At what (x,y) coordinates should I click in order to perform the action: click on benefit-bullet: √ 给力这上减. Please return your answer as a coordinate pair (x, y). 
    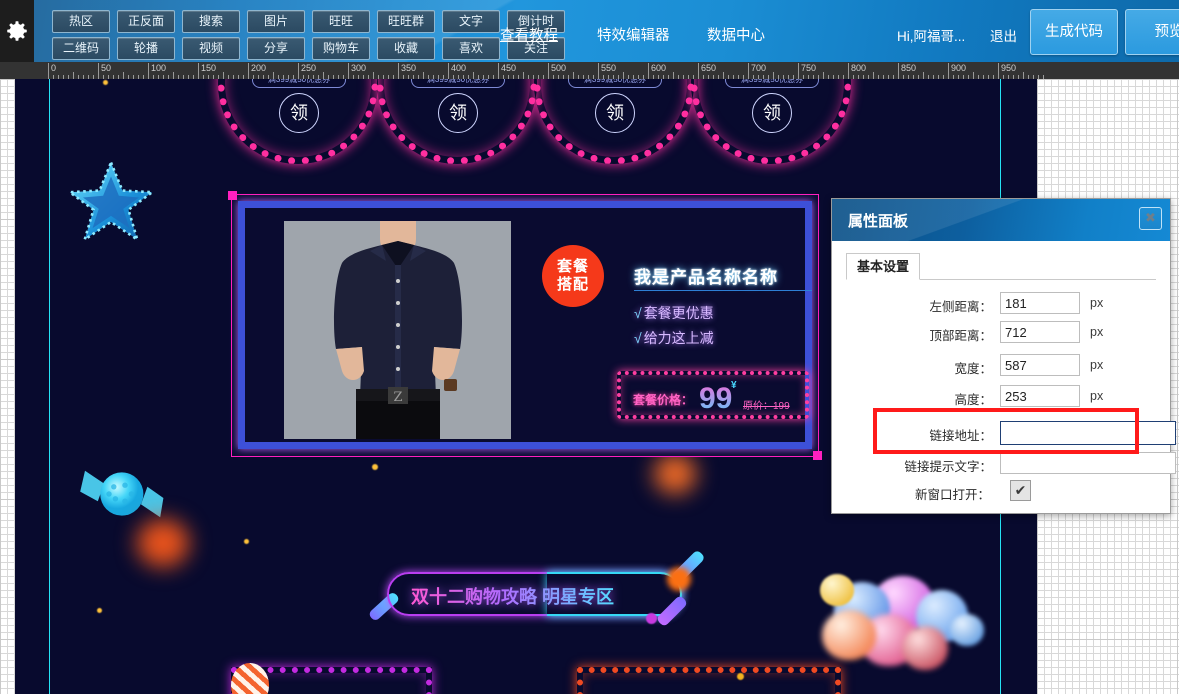
    Looking at the image, I should click on (674, 338).